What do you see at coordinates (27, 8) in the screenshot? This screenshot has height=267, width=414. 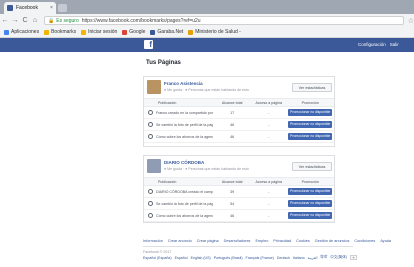 I see `tab-title: Facebook` at bounding box center [27, 8].